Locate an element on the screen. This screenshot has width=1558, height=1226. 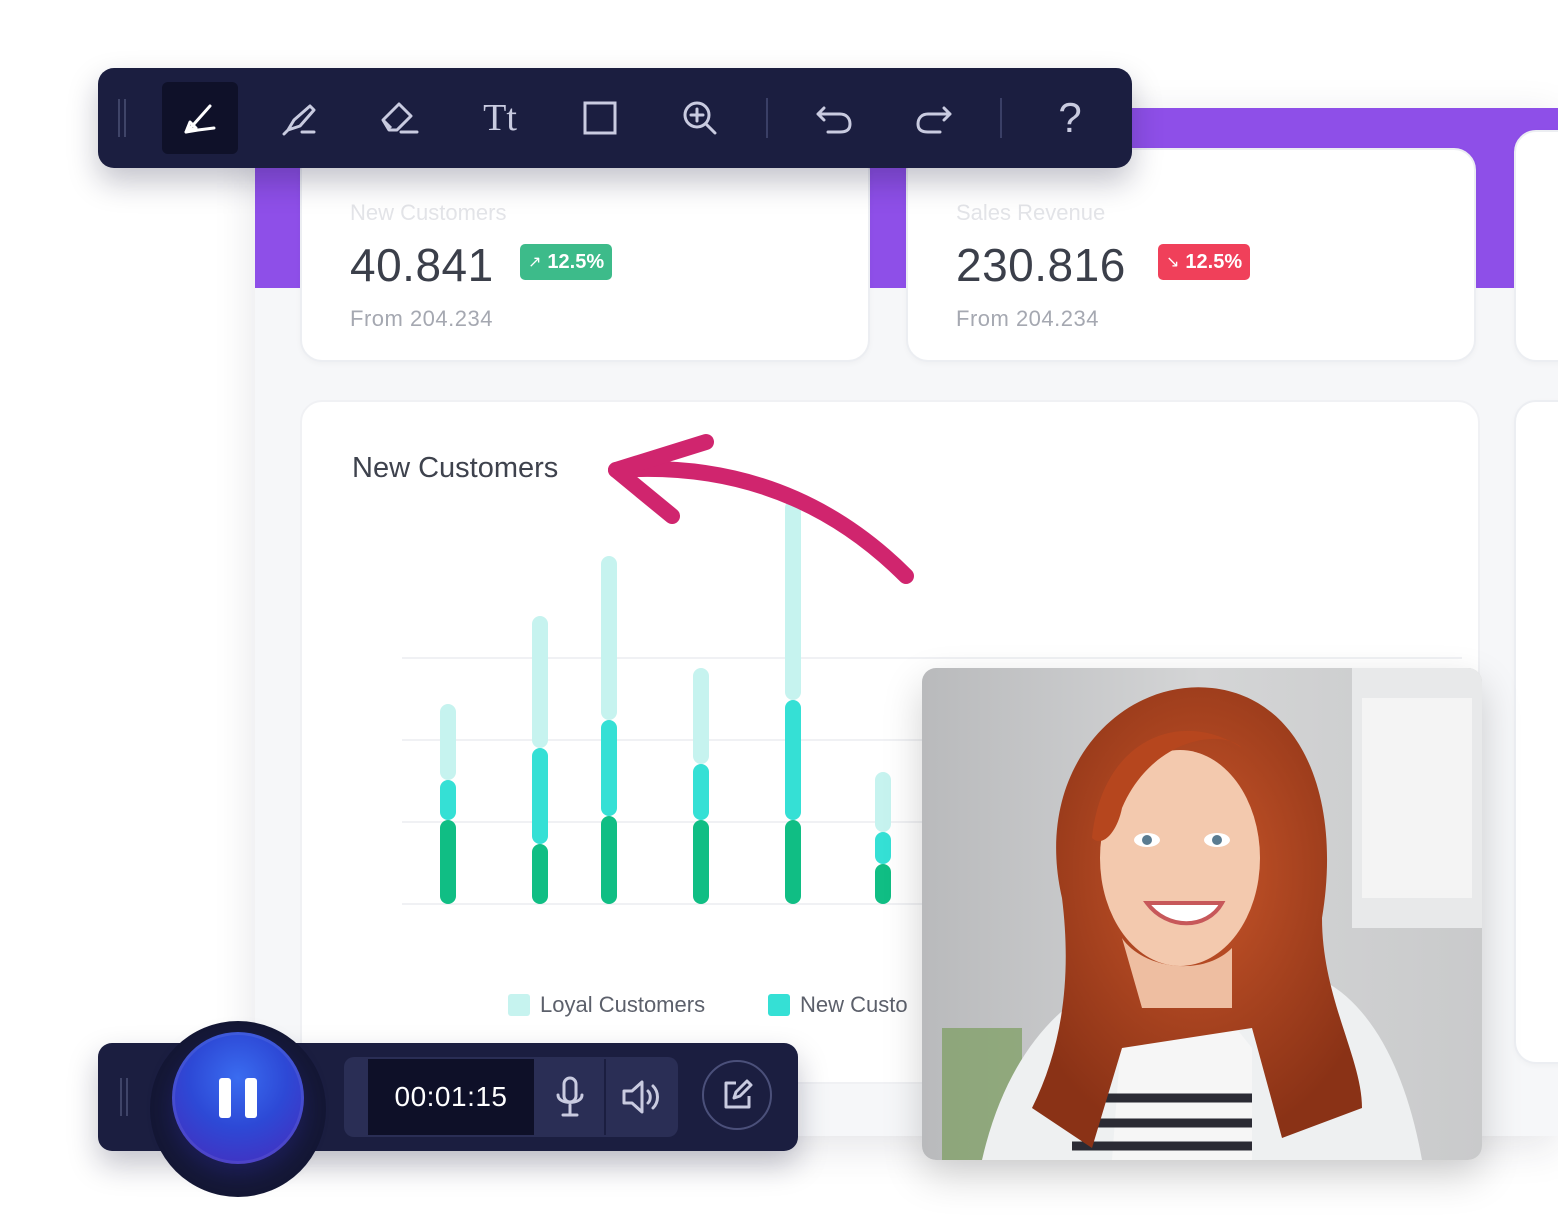
rectangle-icon is located at coordinates (600, 118).